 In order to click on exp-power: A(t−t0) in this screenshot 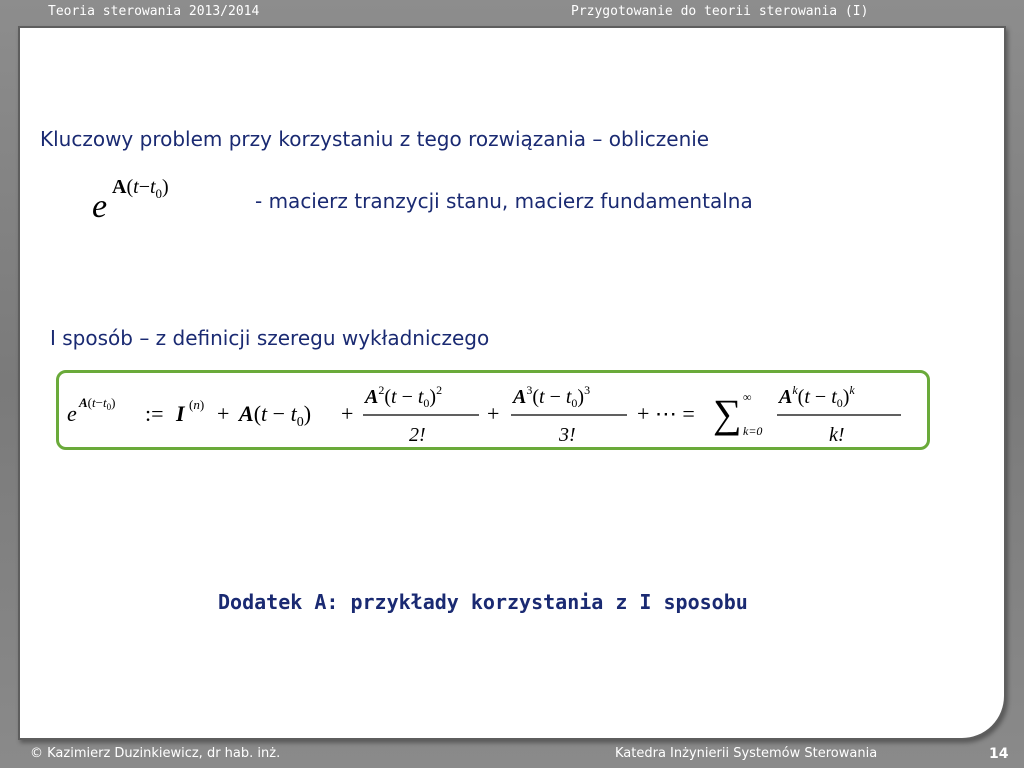, I will do `click(140, 188)`.